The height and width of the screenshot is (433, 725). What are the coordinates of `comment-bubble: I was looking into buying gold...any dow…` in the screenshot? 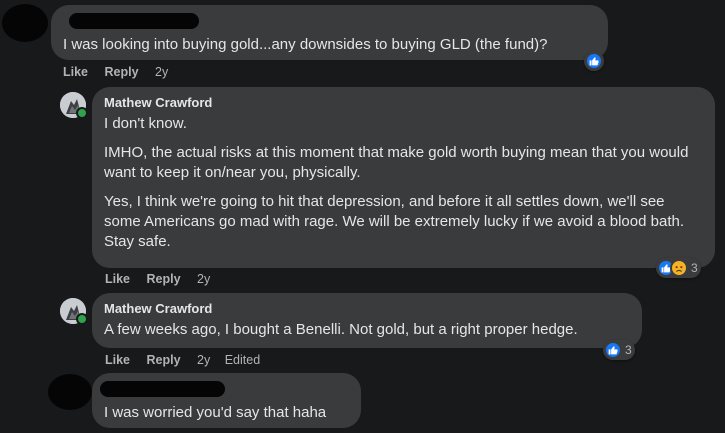 It's located at (329, 32).